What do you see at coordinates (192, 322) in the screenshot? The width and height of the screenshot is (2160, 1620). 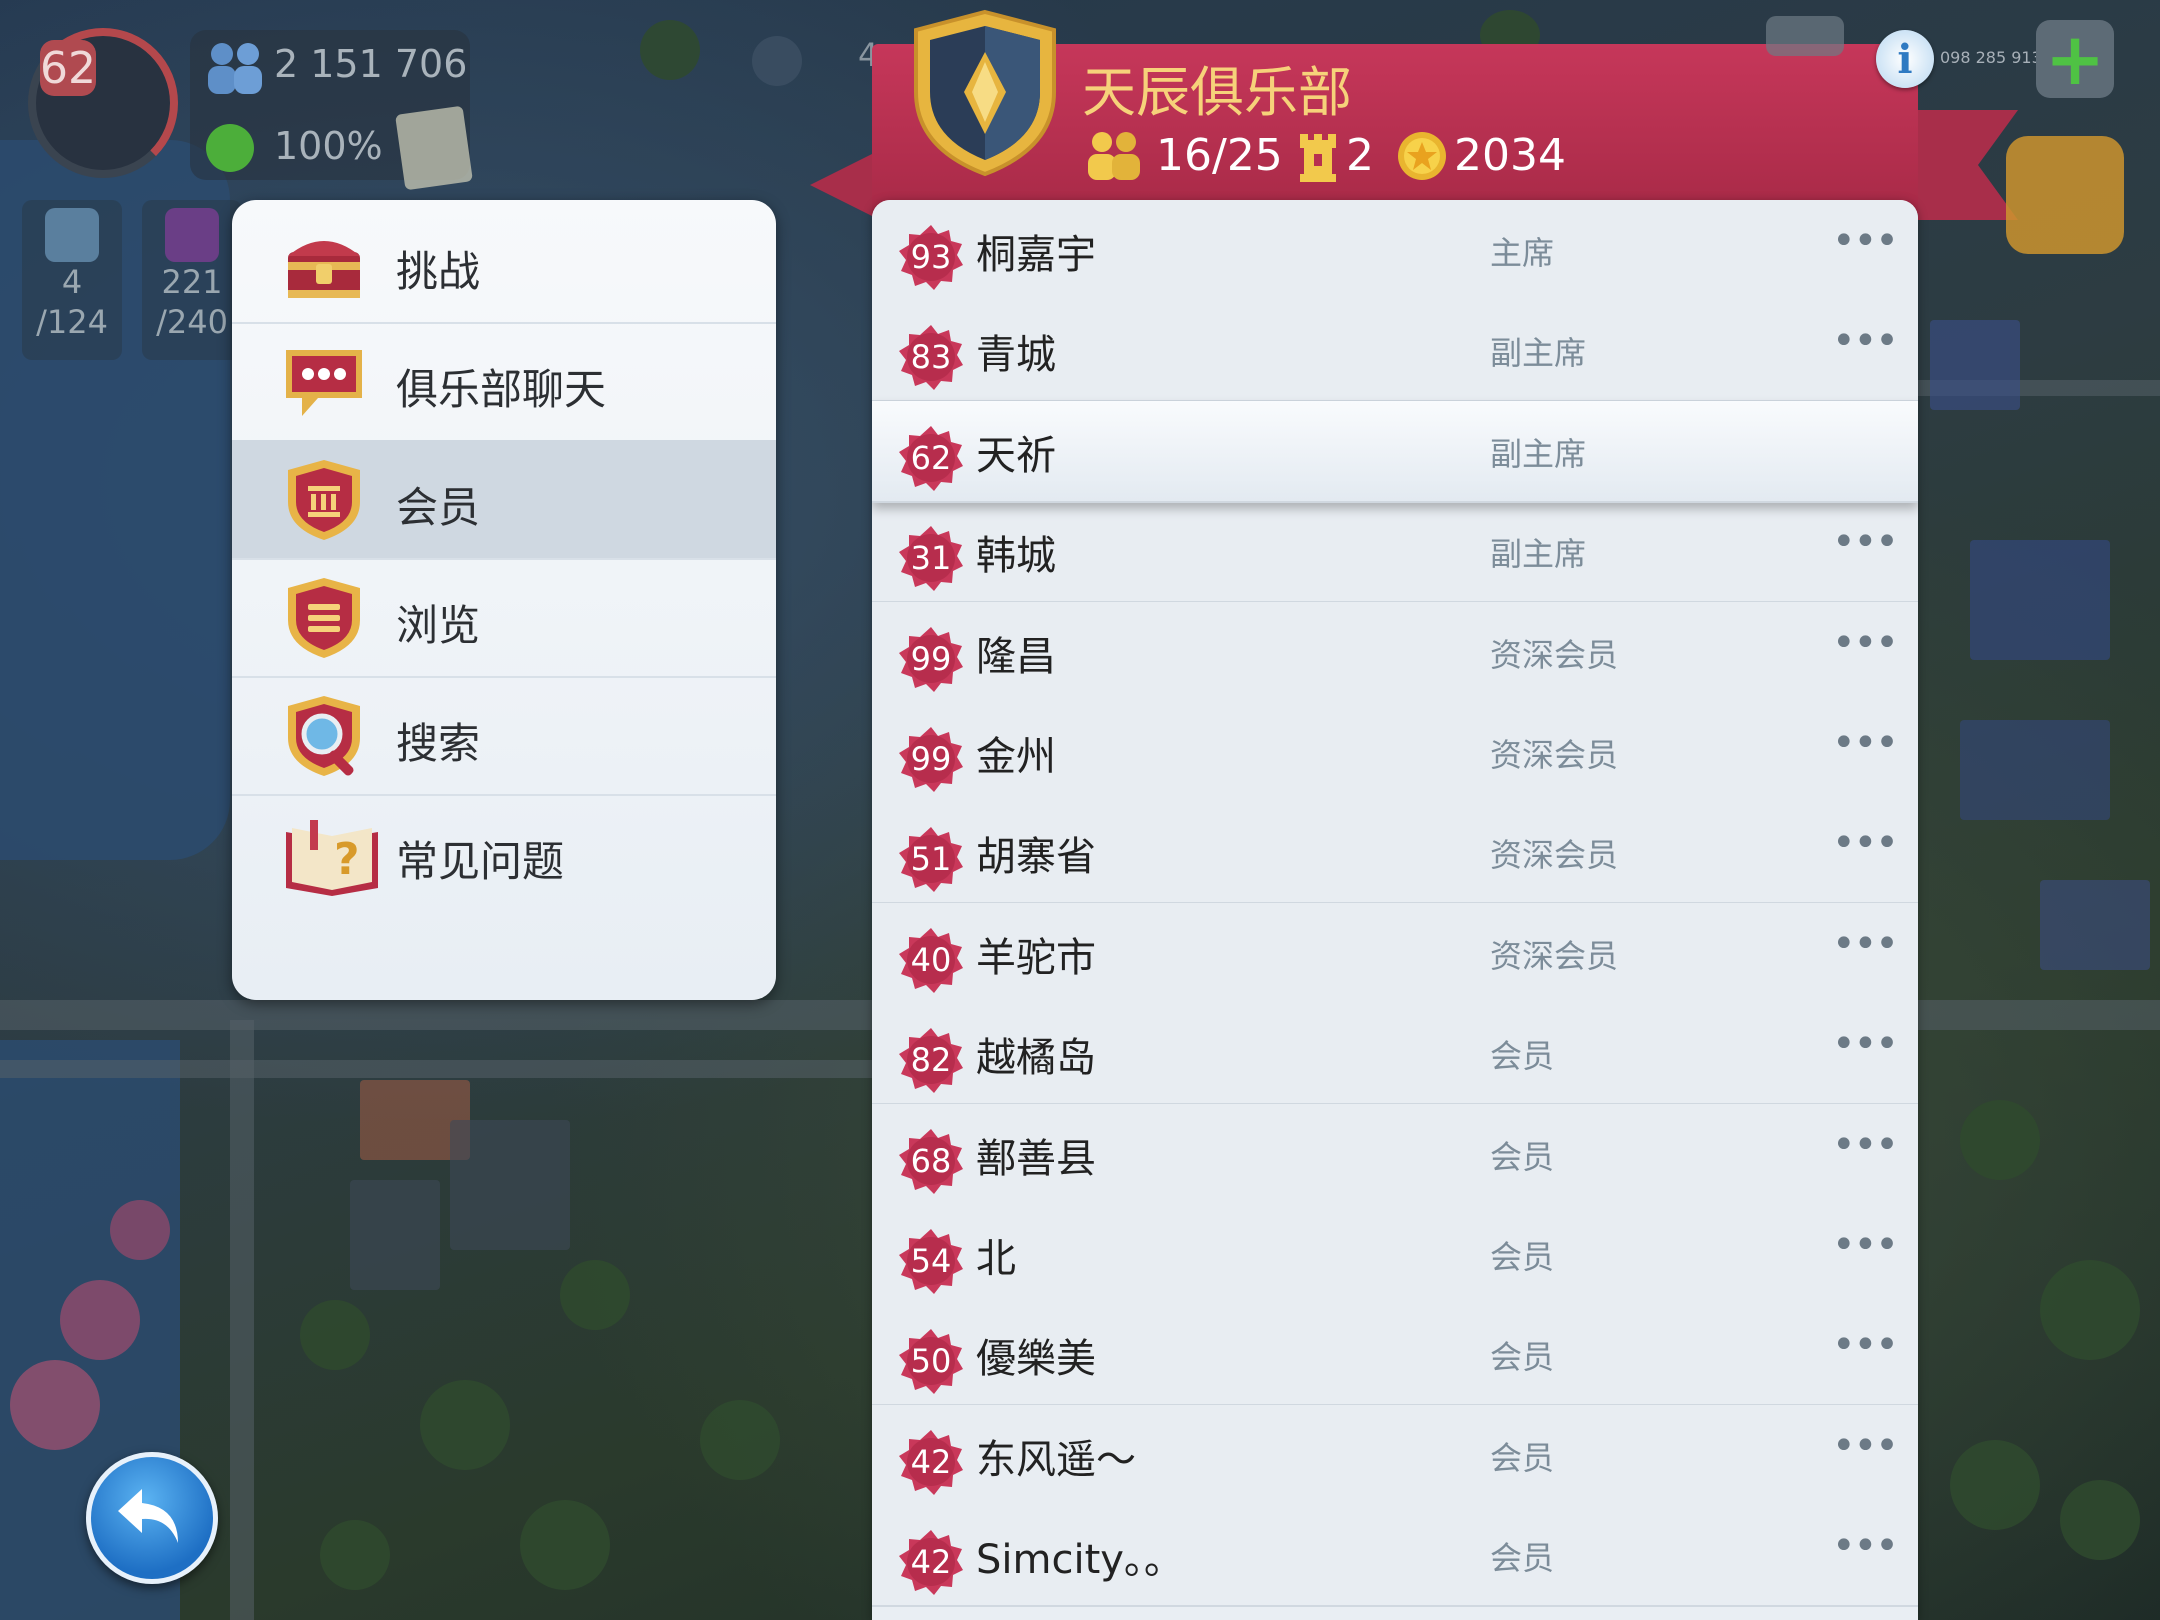 I see `storage-capacity: /240` at bounding box center [192, 322].